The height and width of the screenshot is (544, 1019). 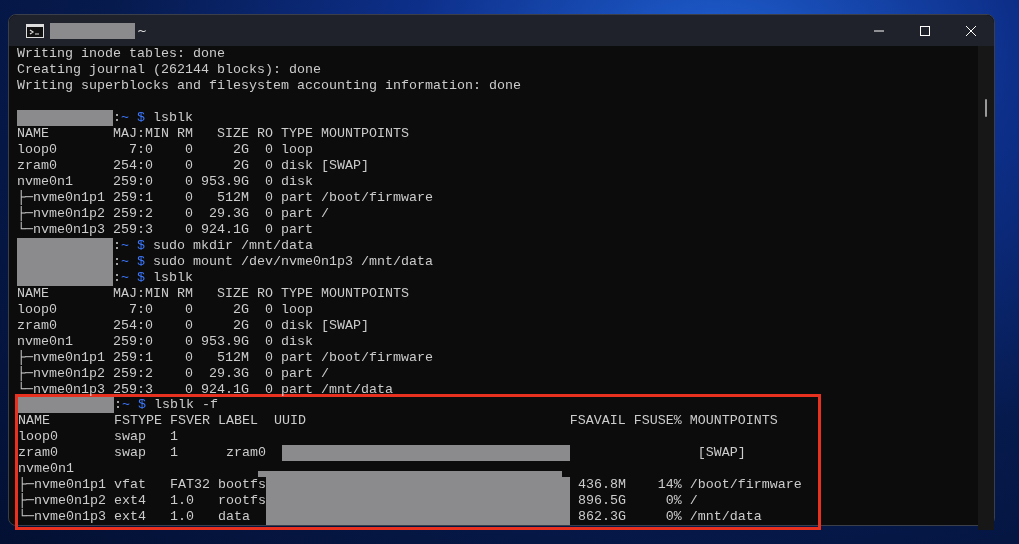 What do you see at coordinates (142, 484) in the screenshot?
I see `output-text: ├─nvme0n1p1 vfat FAT32 bootfs` at bounding box center [142, 484].